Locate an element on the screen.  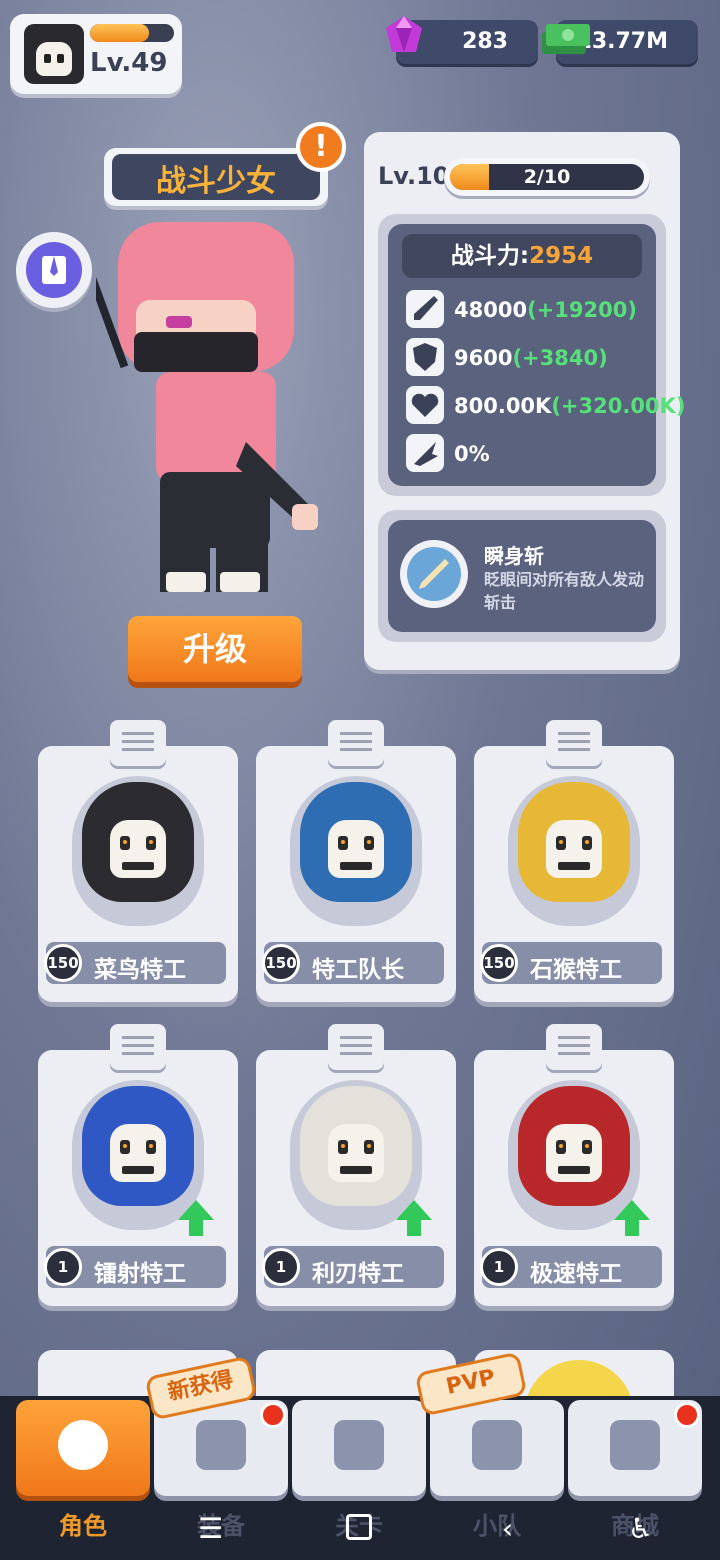
player-avatar is located at coordinates (54, 54).